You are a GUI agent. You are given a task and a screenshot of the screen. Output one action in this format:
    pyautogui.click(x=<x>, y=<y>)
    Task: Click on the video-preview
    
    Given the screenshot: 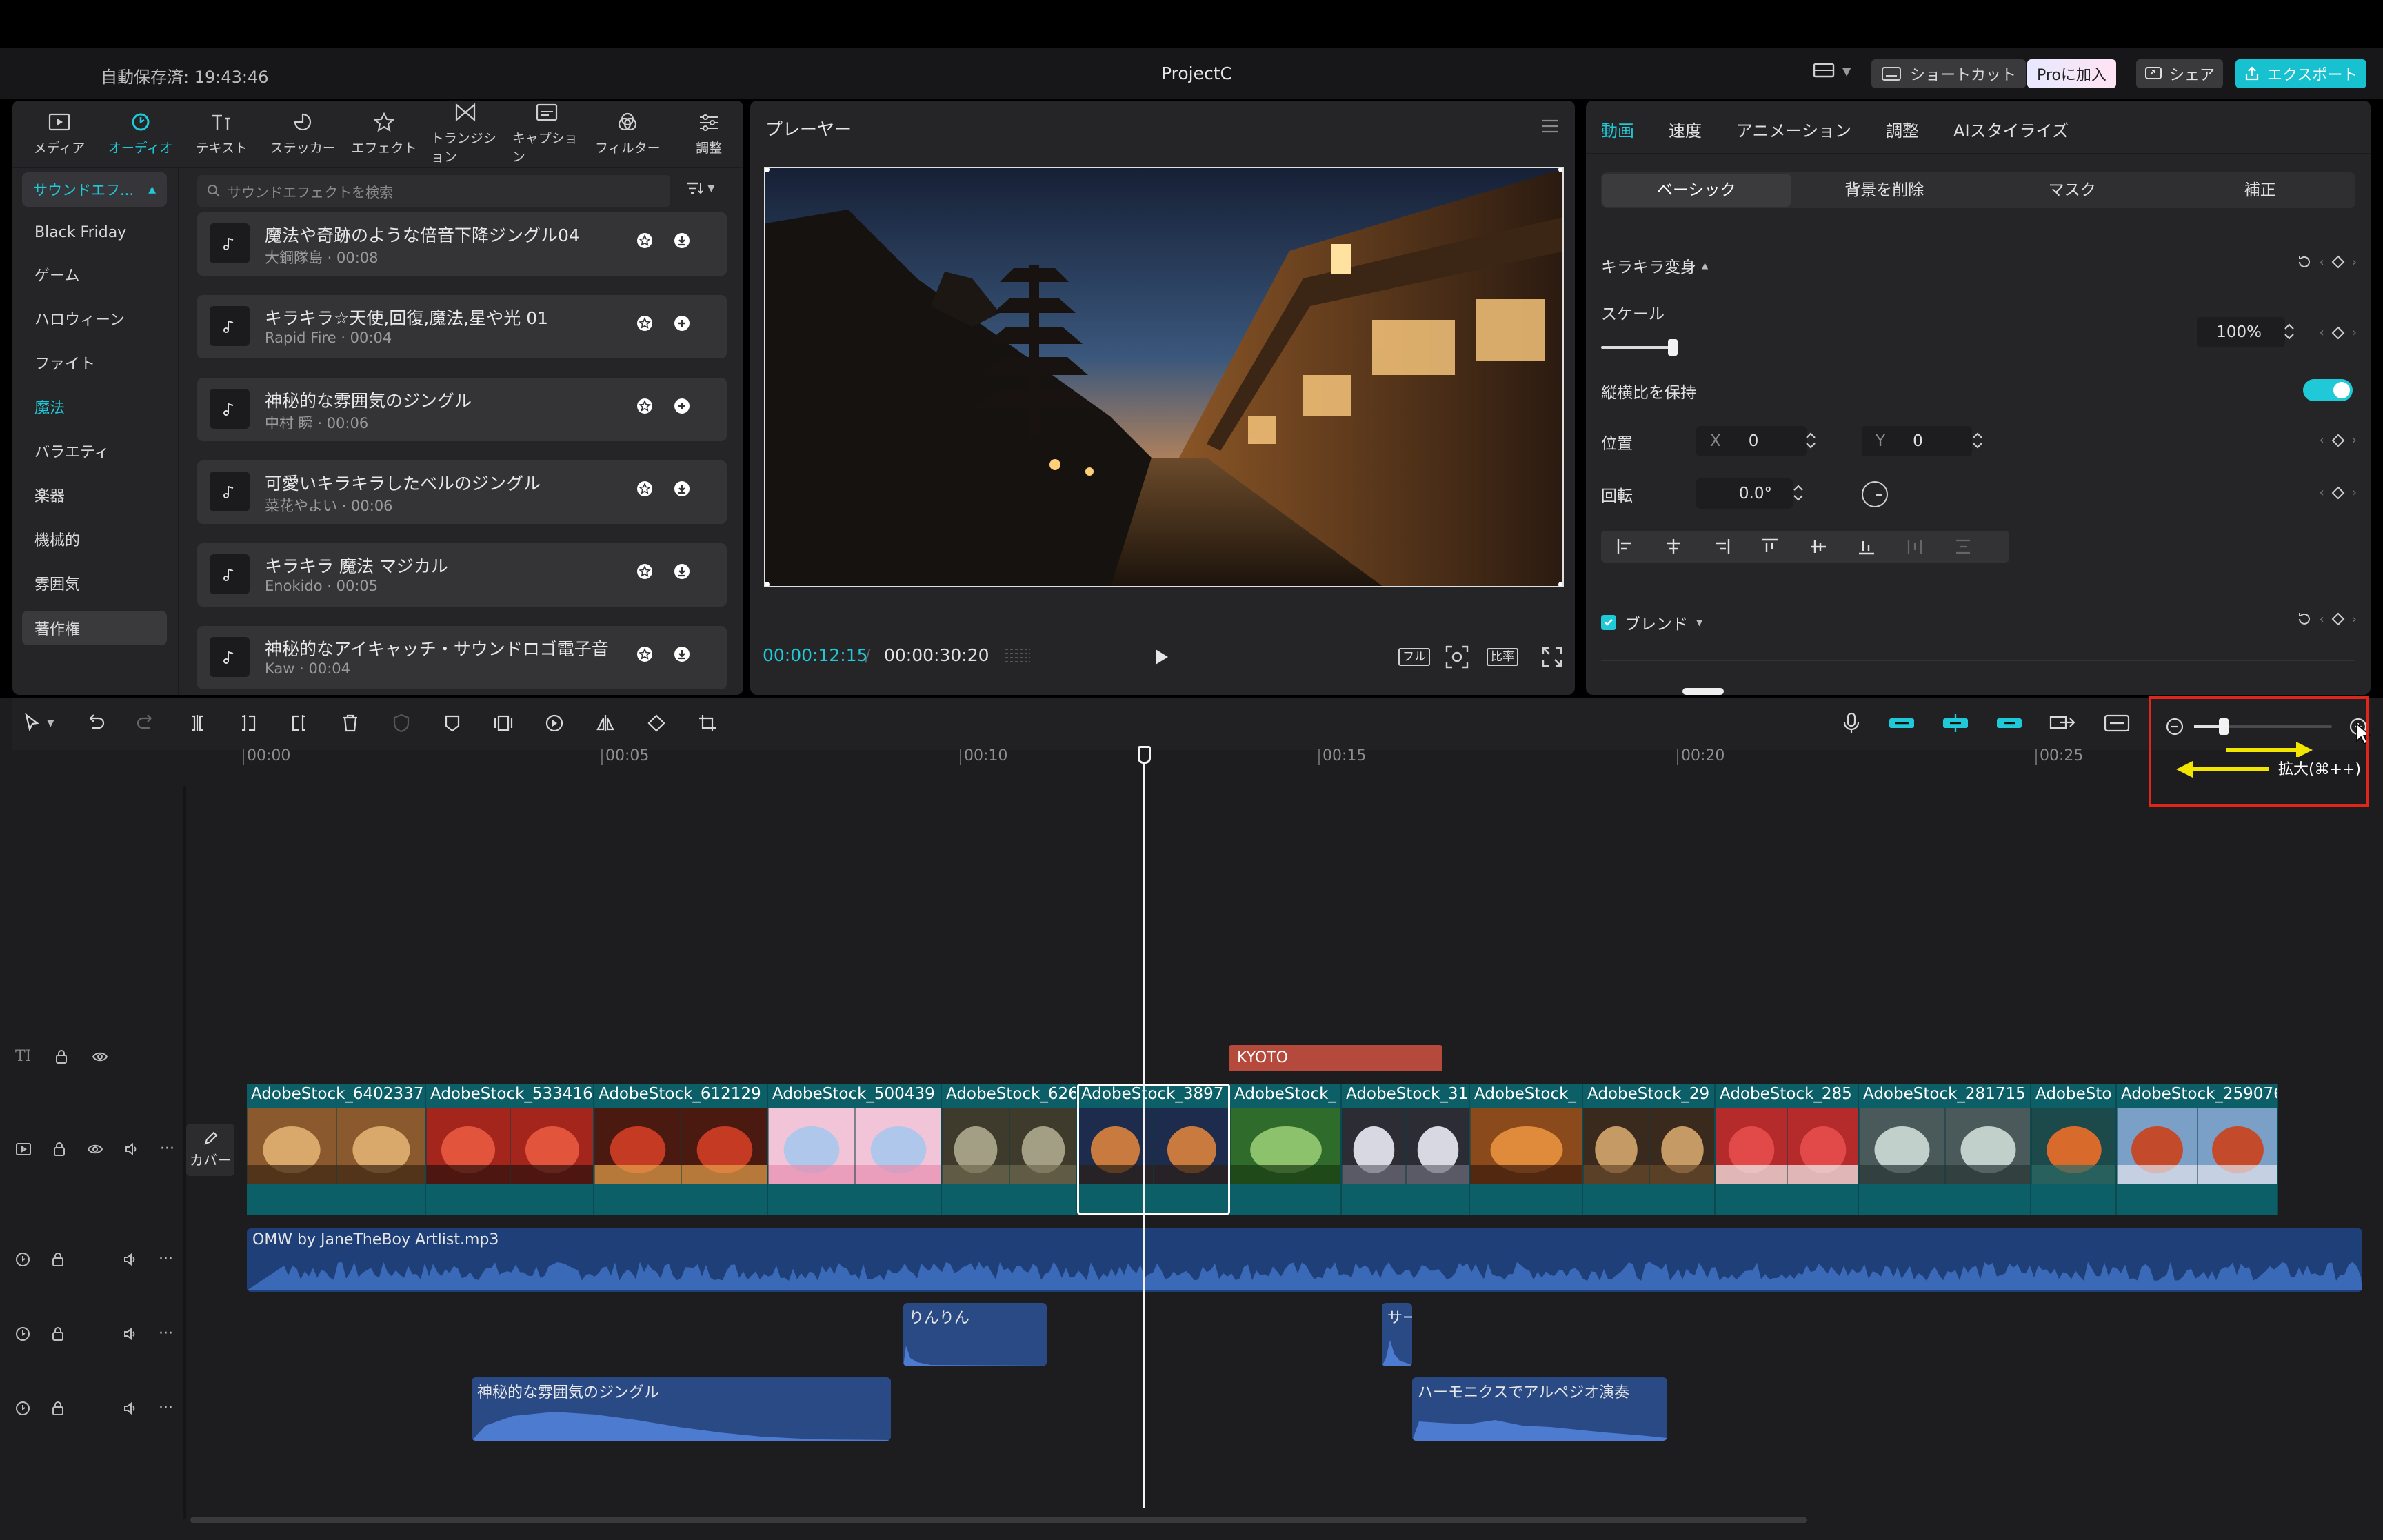 What is the action you would take?
    pyautogui.click(x=1164, y=377)
    